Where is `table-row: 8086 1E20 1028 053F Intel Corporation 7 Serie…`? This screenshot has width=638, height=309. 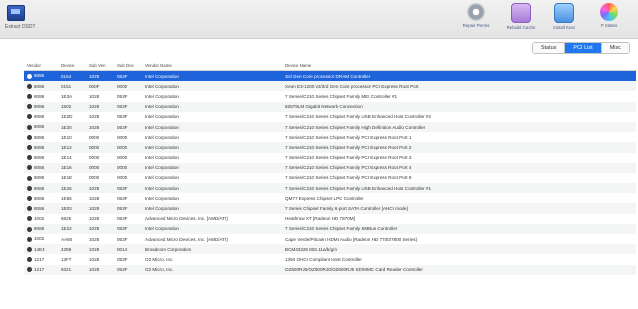 table-row: 8086 1E20 1028 053F Intel Corporation 7 Serie… is located at coordinates (330, 127).